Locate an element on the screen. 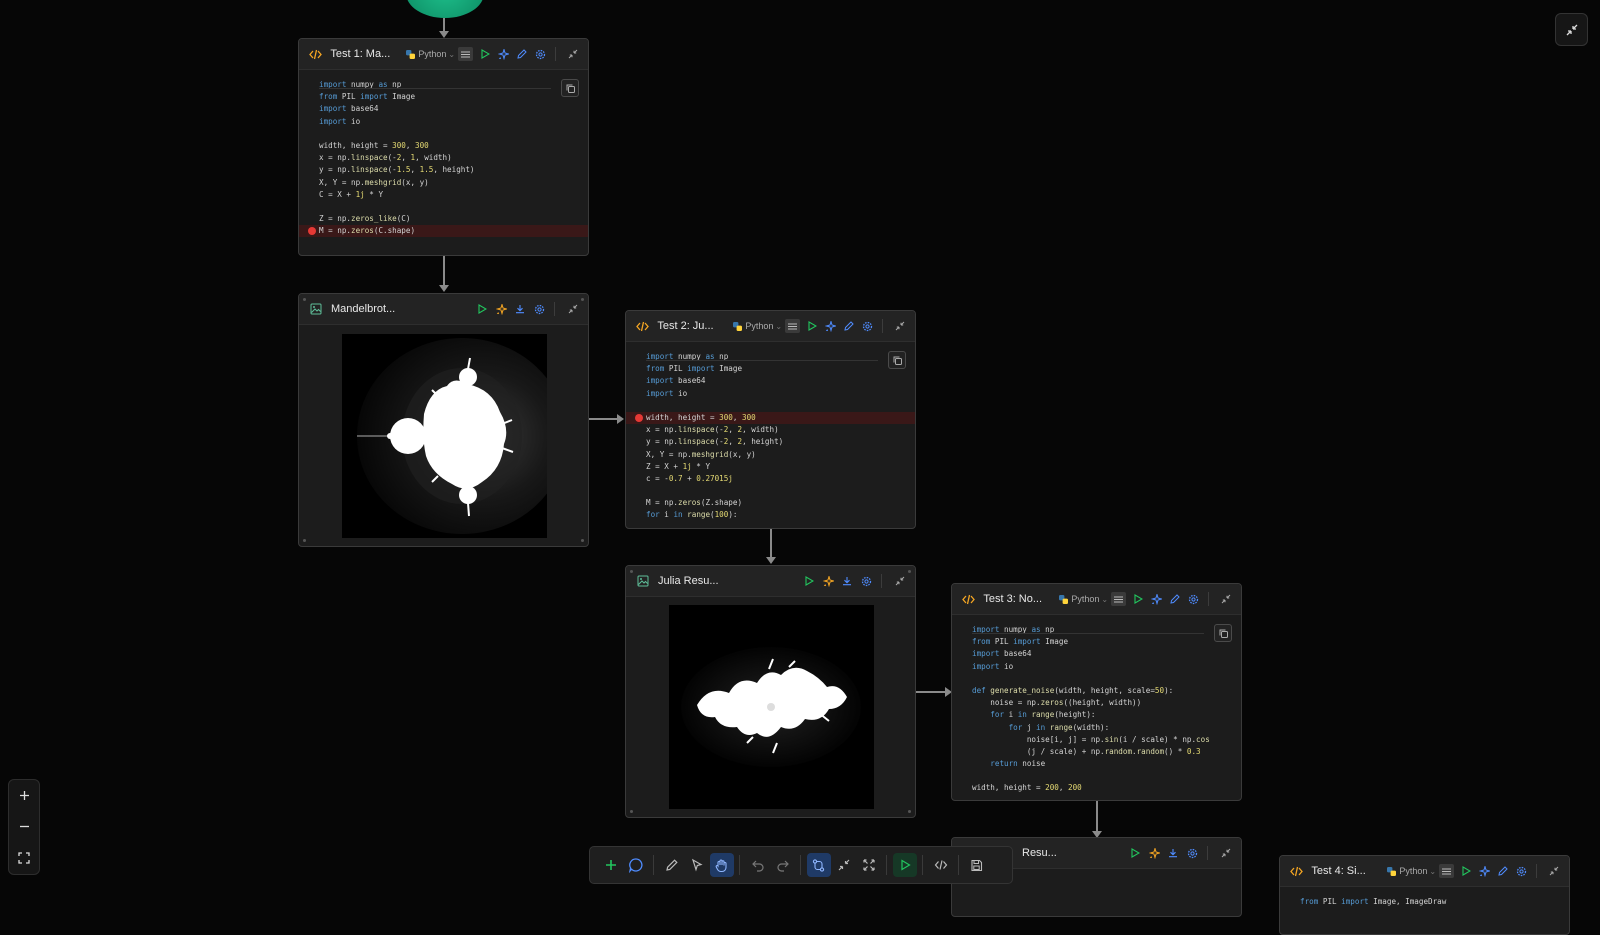 The height and width of the screenshot is (935, 1600). node-header: Test 1: Ma... Python ⌄ is located at coordinates (443, 54).